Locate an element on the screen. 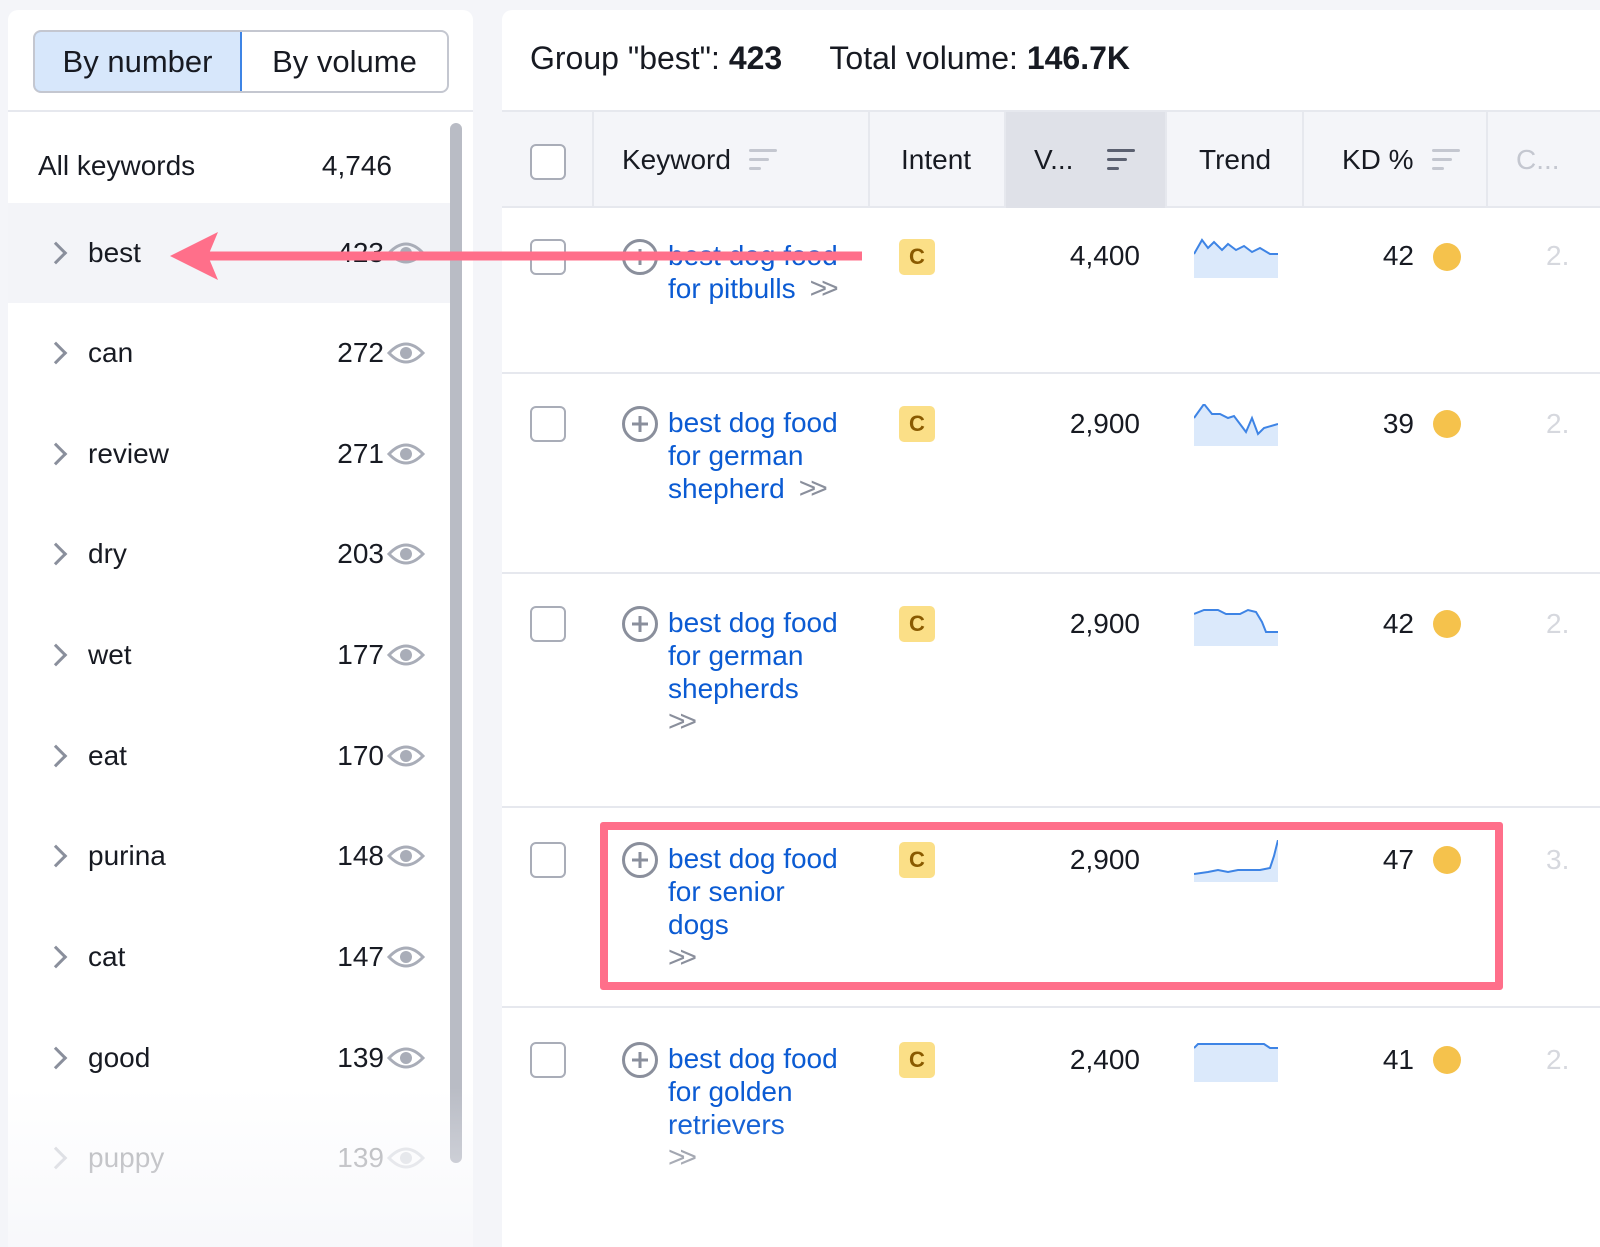  keyword-link: best dog food for german shepherd >> is located at coordinates (758, 455).